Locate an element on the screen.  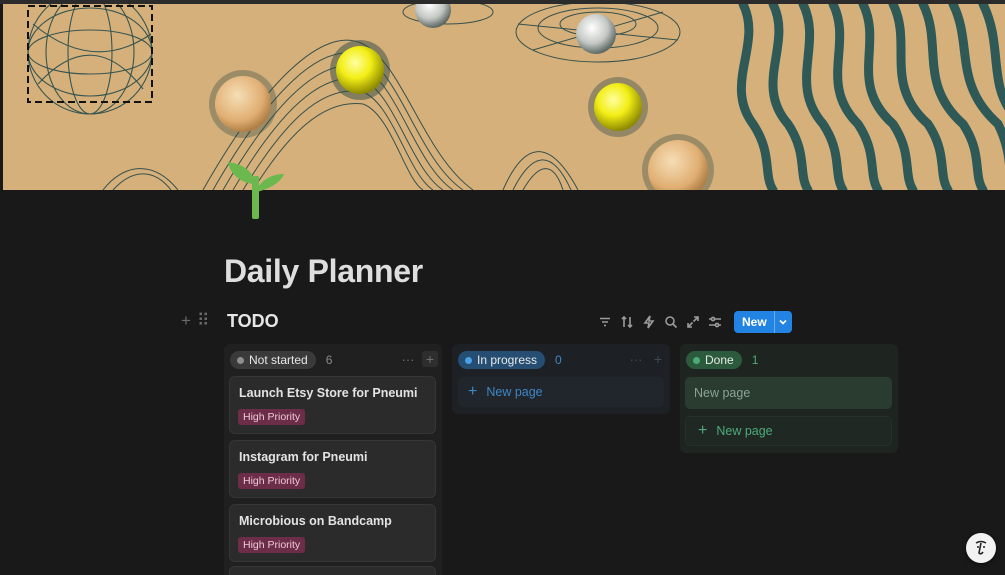
column-count: 6 is located at coordinates (329, 360).